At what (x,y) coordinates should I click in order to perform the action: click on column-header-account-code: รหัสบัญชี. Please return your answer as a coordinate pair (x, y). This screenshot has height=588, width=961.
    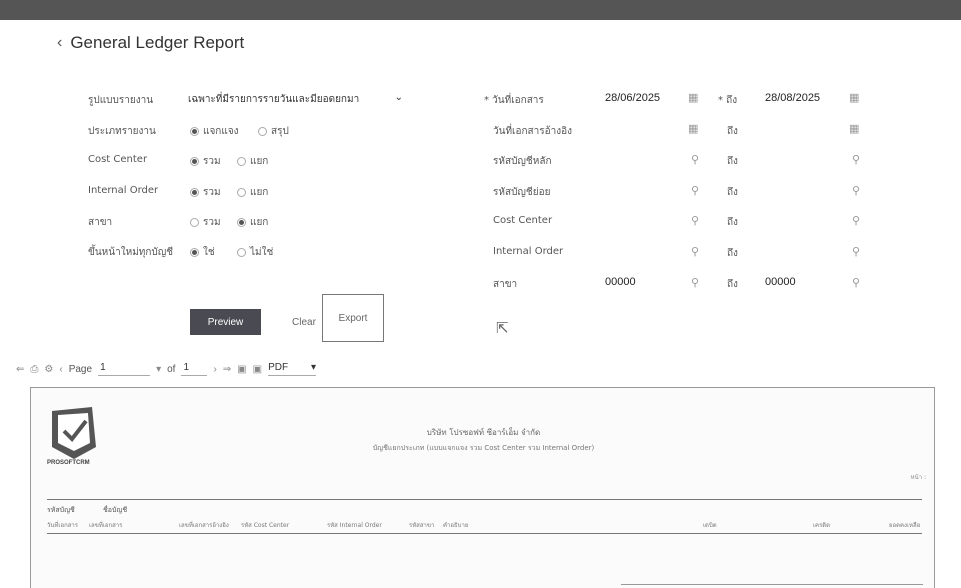
    Looking at the image, I should click on (61, 510).